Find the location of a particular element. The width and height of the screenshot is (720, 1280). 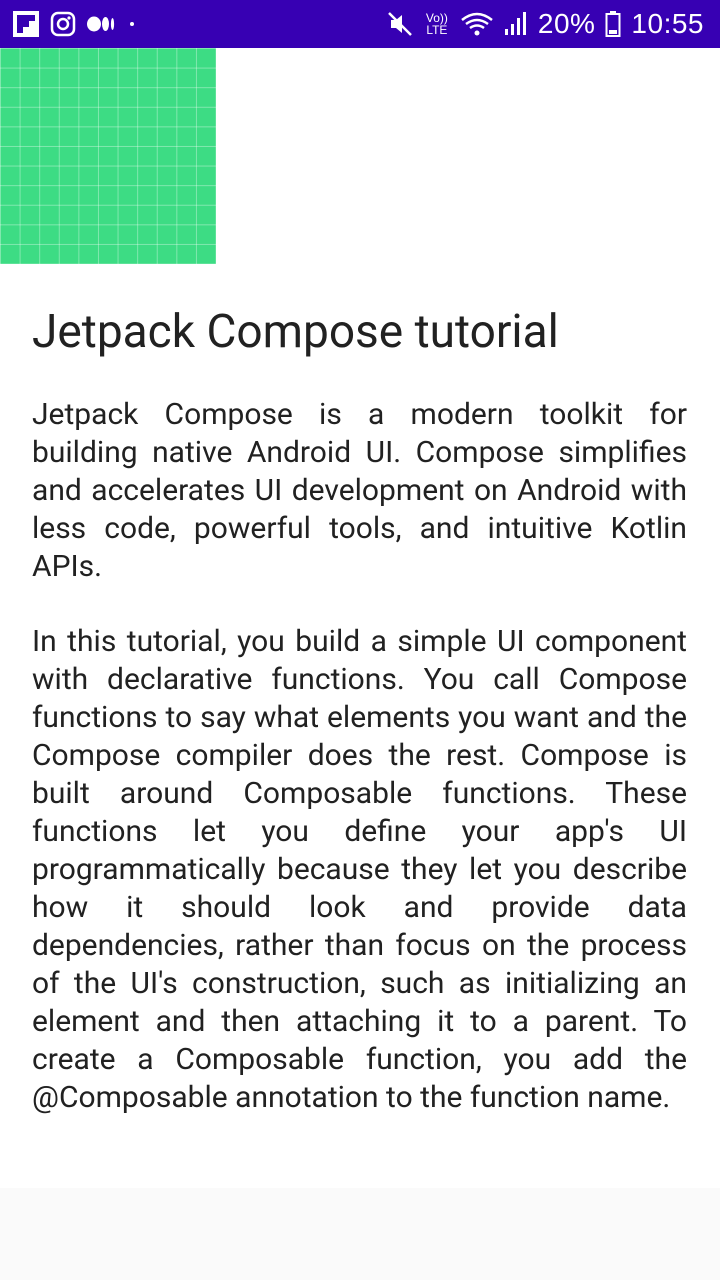

volte-line2: LTE is located at coordinates (437, 30).